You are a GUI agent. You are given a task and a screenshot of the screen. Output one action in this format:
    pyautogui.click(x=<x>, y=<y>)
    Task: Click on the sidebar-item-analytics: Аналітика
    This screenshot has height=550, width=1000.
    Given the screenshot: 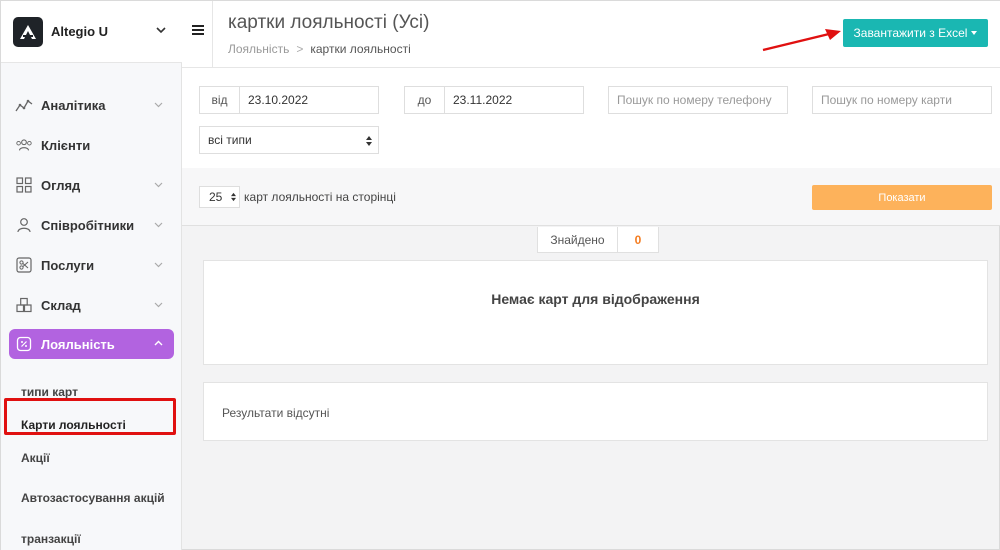 What is the action you would take?
    pyautogui.click(x=91, y=105)
    